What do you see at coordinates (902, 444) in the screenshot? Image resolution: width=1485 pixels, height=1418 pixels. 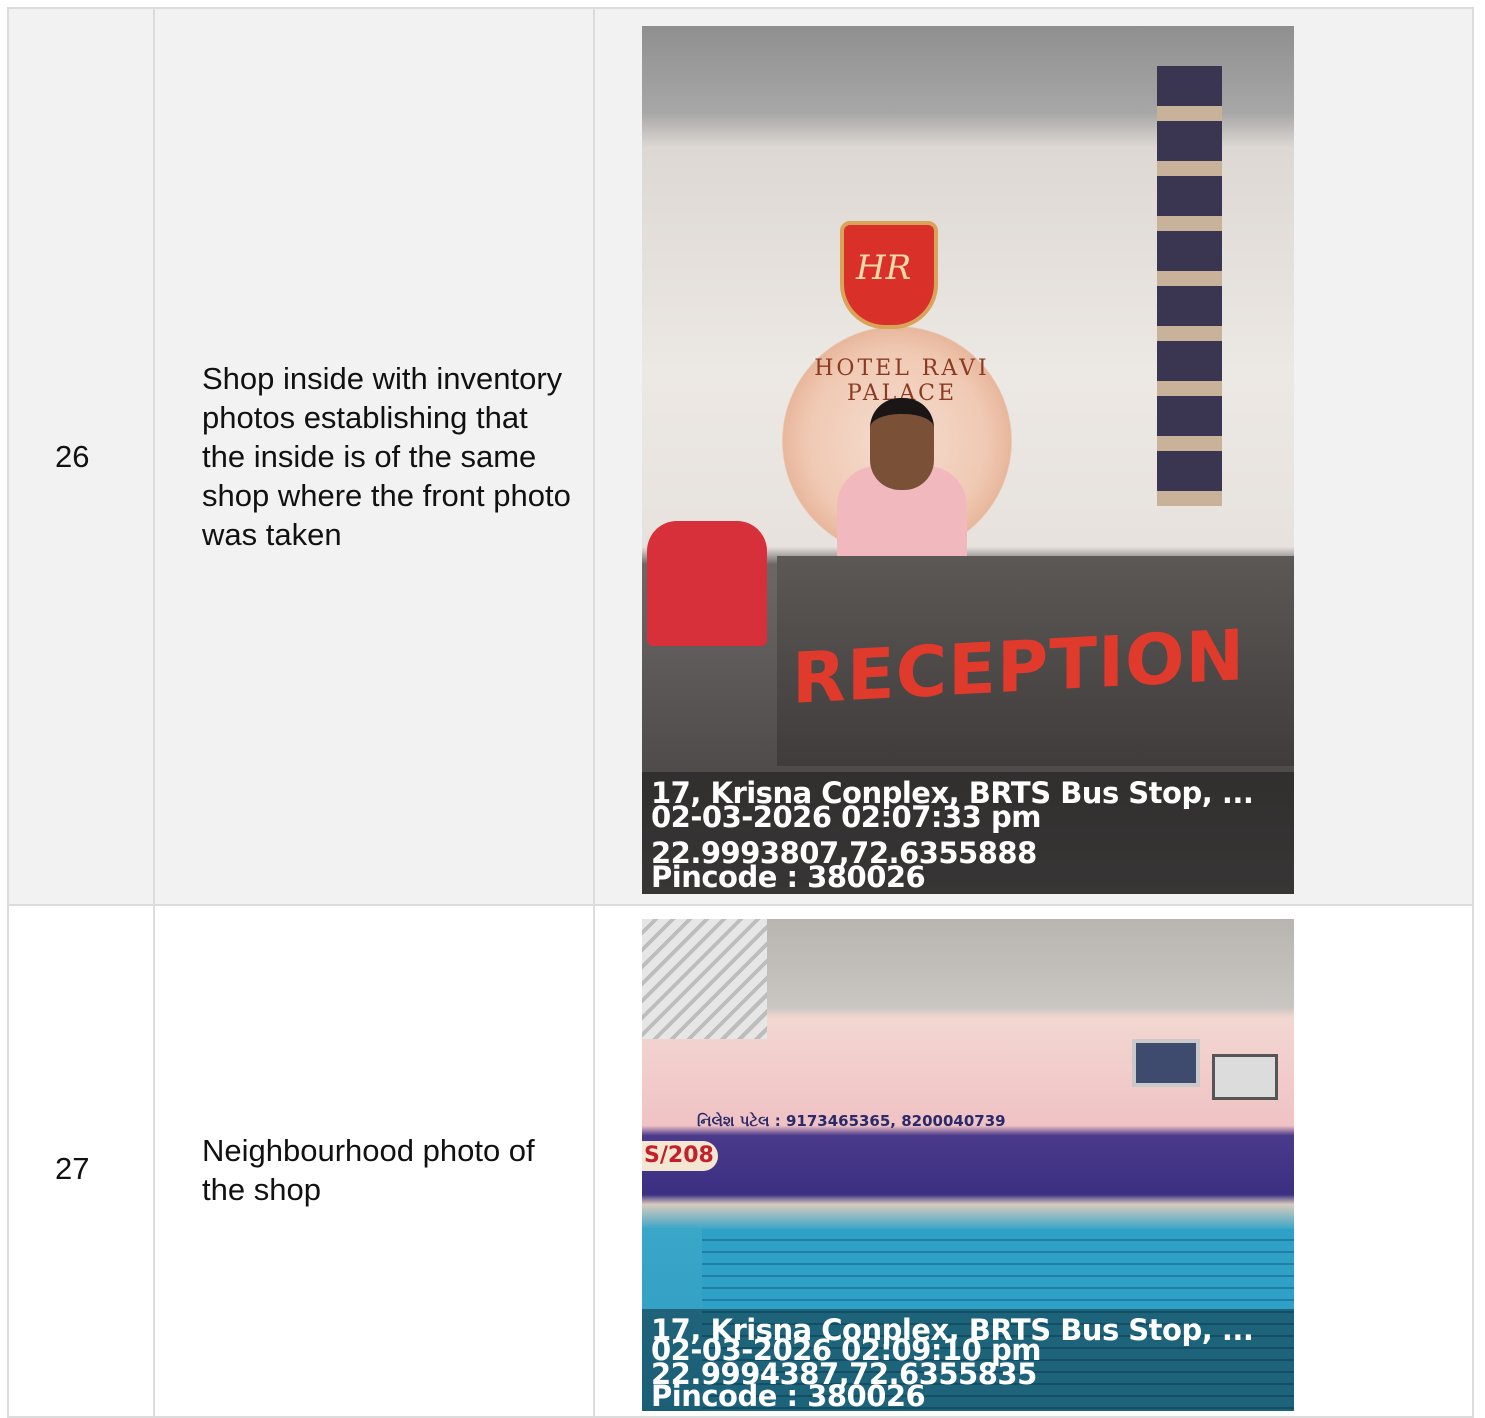 I see `person-head` at bounding box center [902, 444].